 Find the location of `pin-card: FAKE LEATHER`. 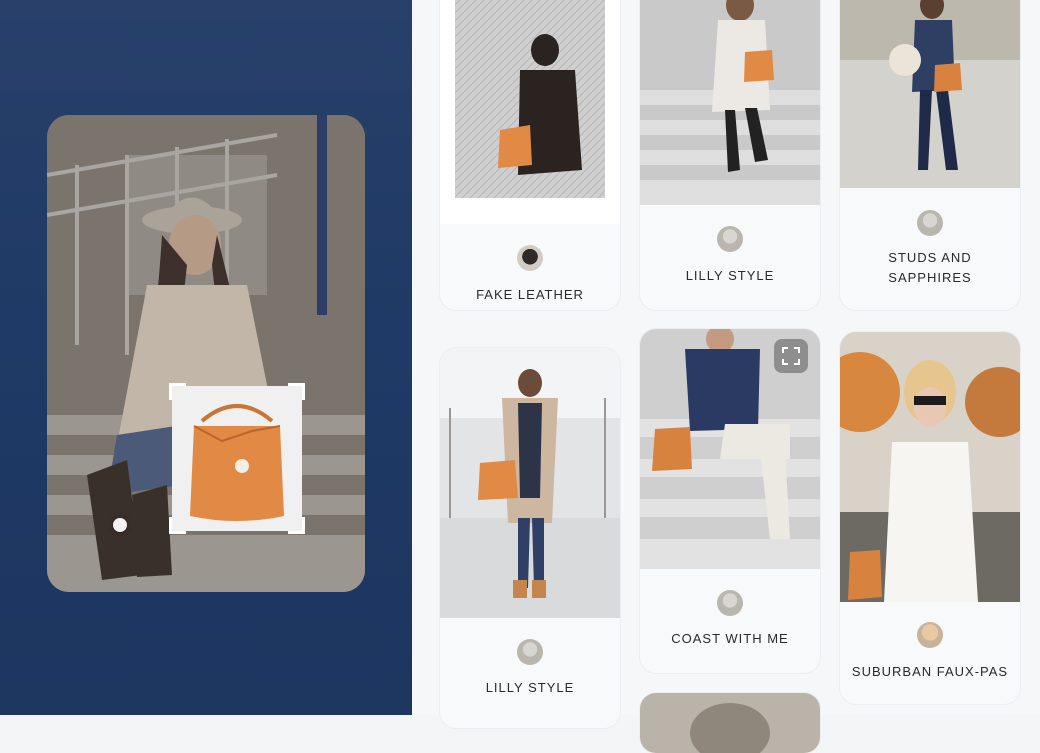

pin-card: FAKE LEATHER is located at coordinates (530, 155).